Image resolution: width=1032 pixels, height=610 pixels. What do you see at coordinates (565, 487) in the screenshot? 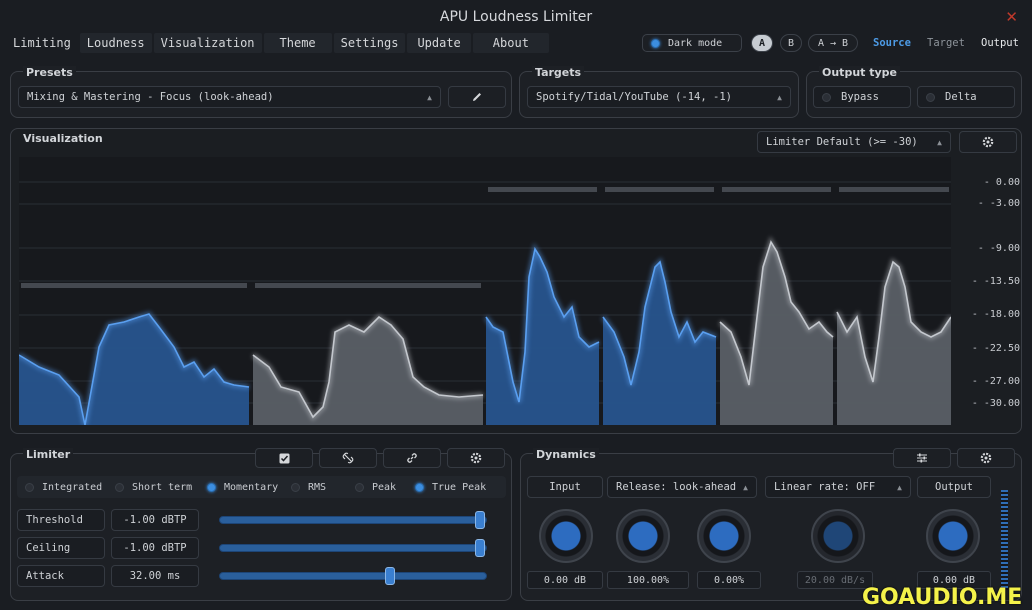
I see `input-button: Input` at bounding box center [565, 487].